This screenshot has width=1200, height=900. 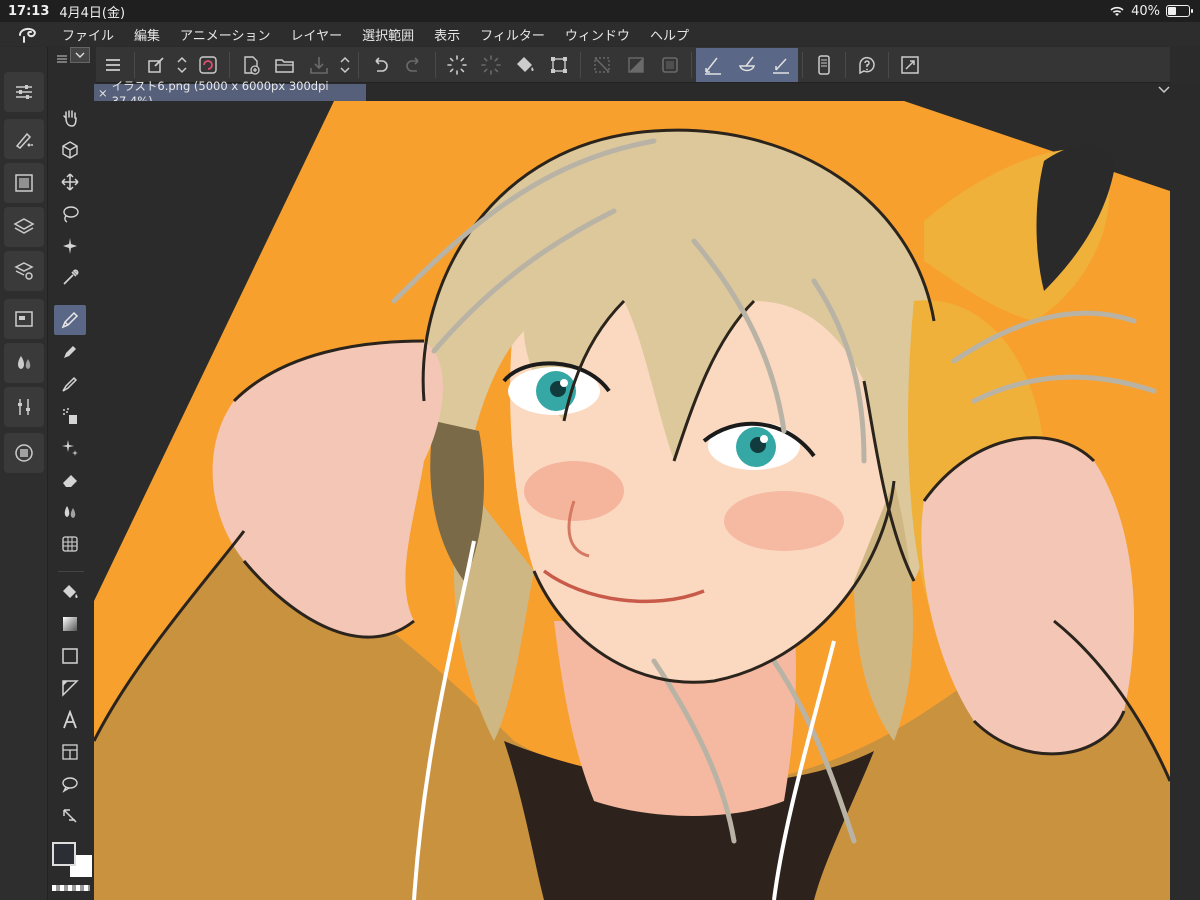 What do you see at coordinates (602, 65) in the screenshot?
I see `deselect-button` at bounding box center [602, 65].